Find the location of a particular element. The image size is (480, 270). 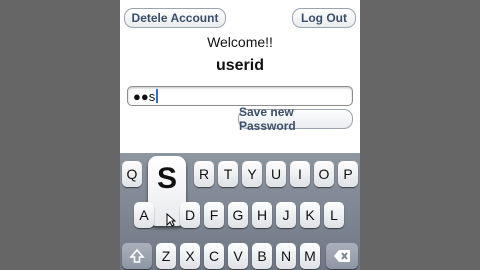

key-a: A is located at coordinates (144, 215).